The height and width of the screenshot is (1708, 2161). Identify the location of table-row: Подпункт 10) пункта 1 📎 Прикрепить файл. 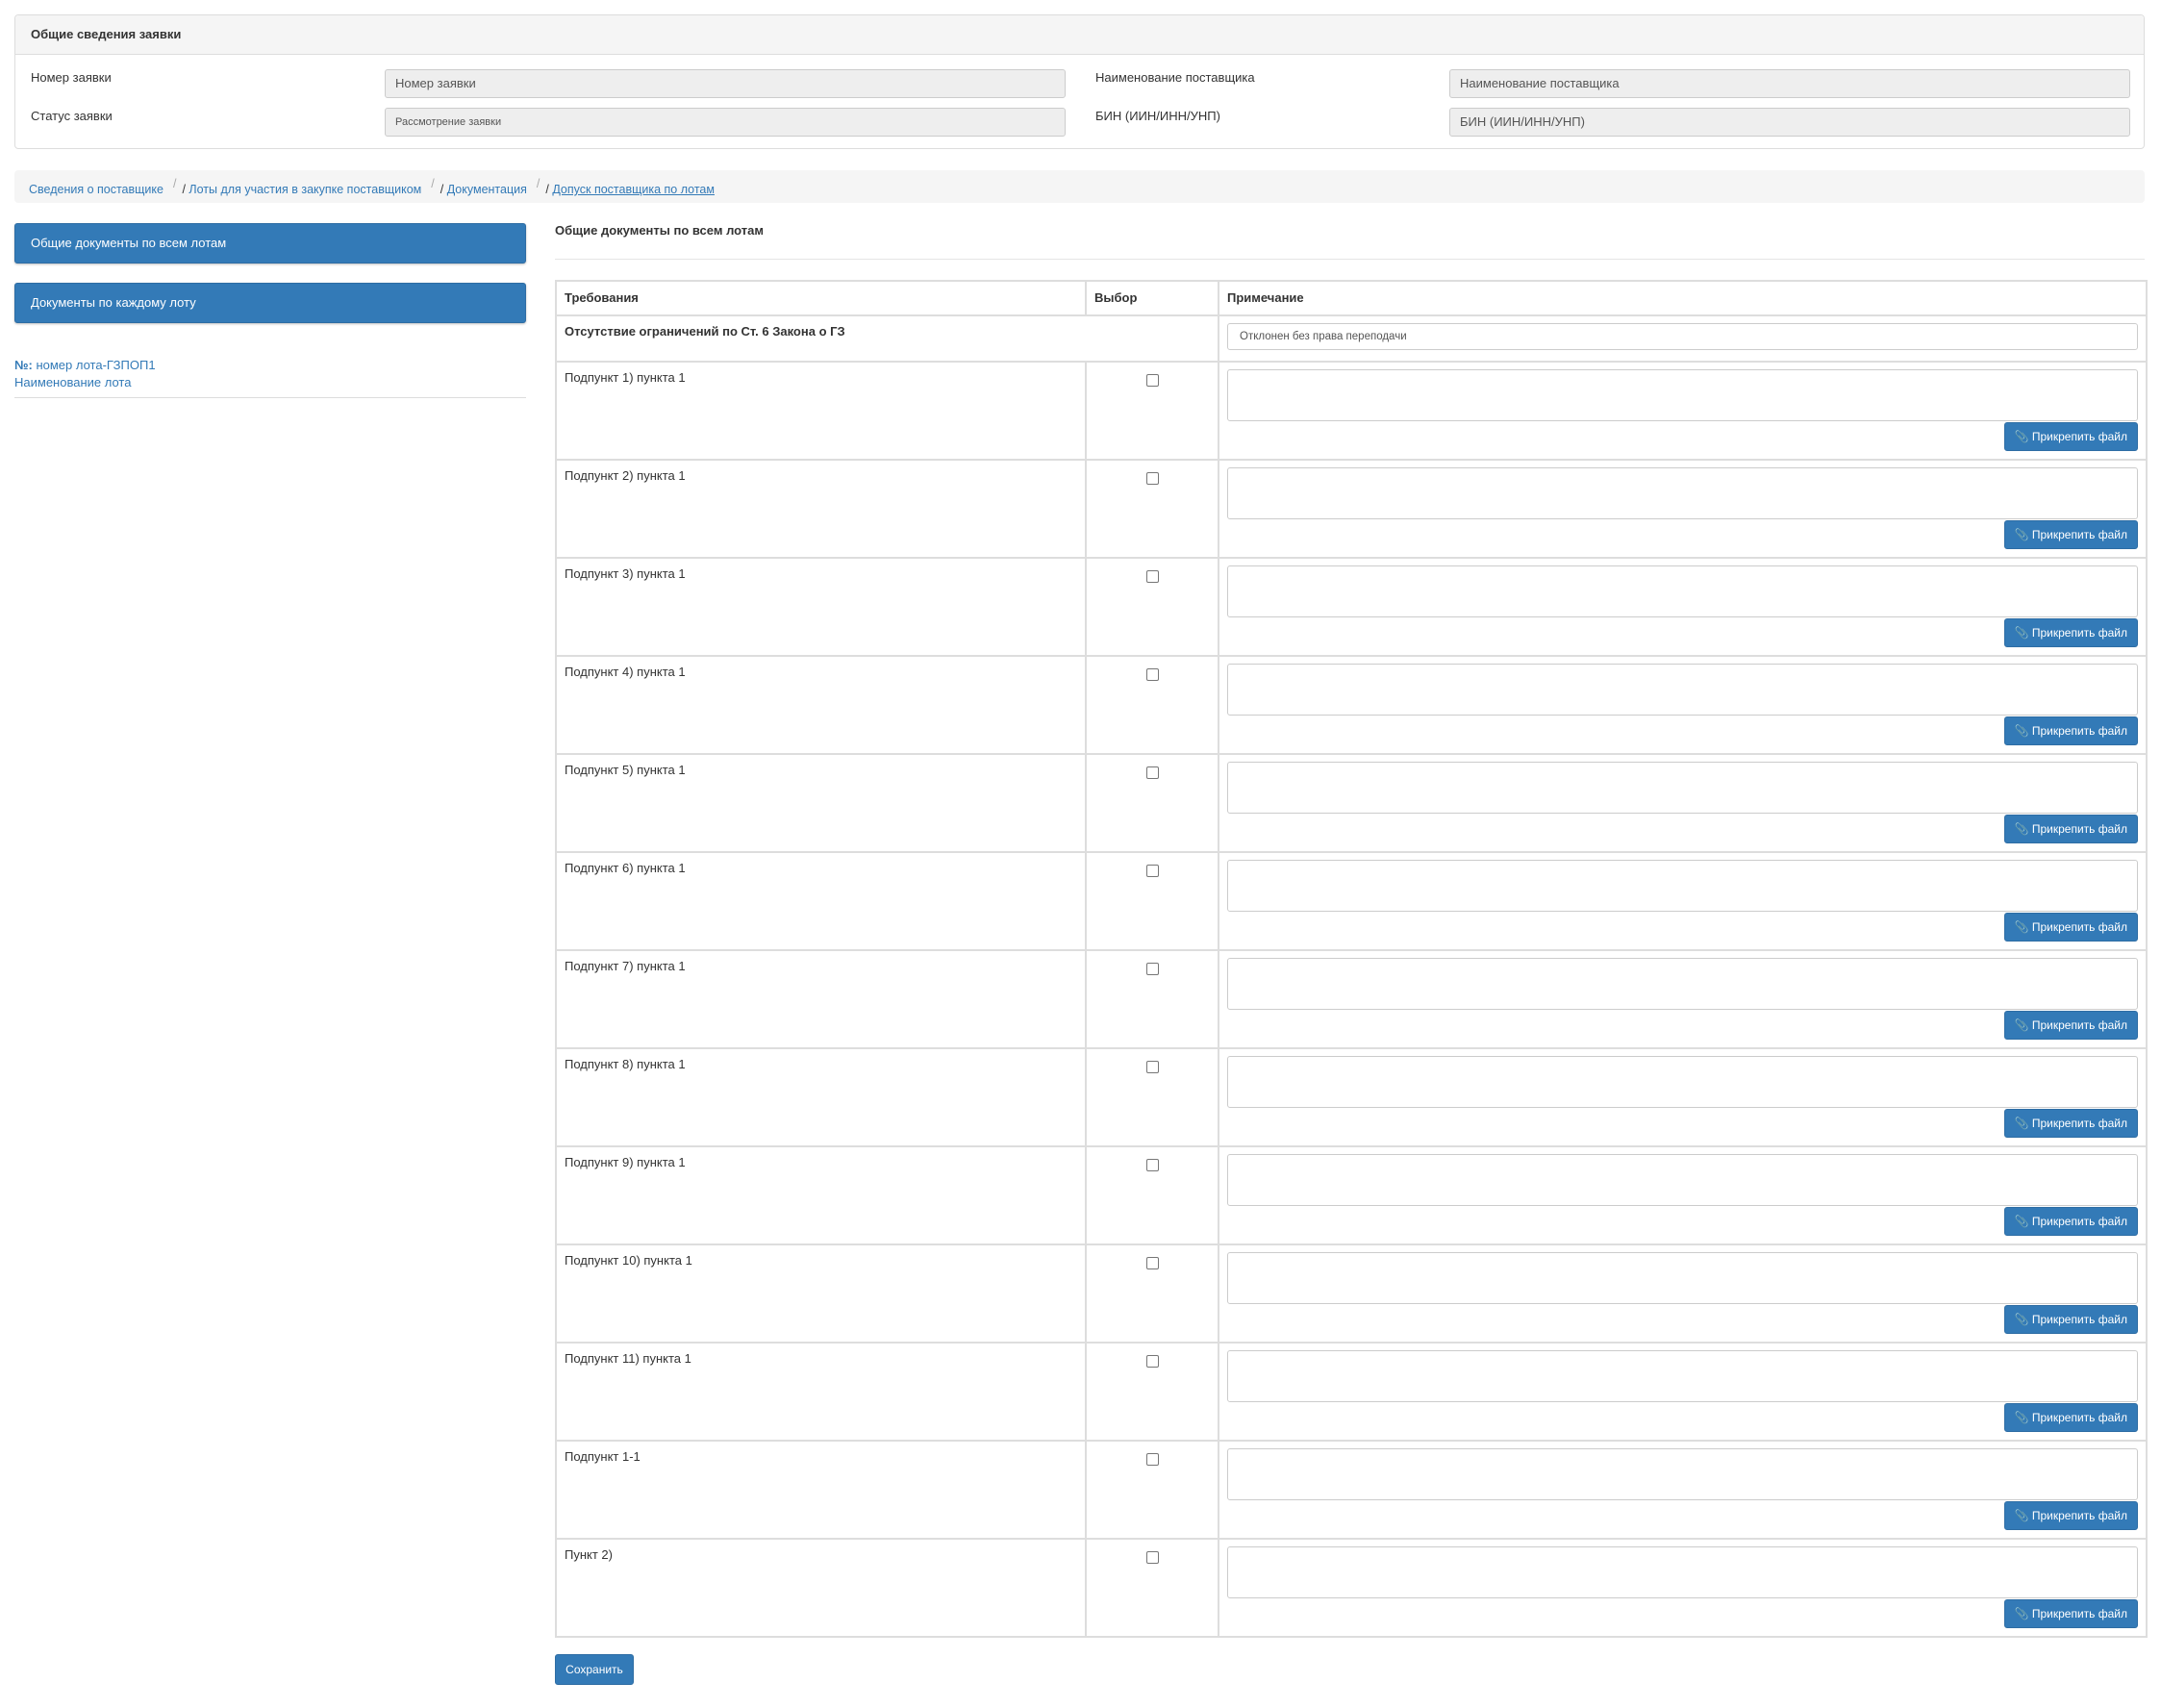
(1351, 1293).